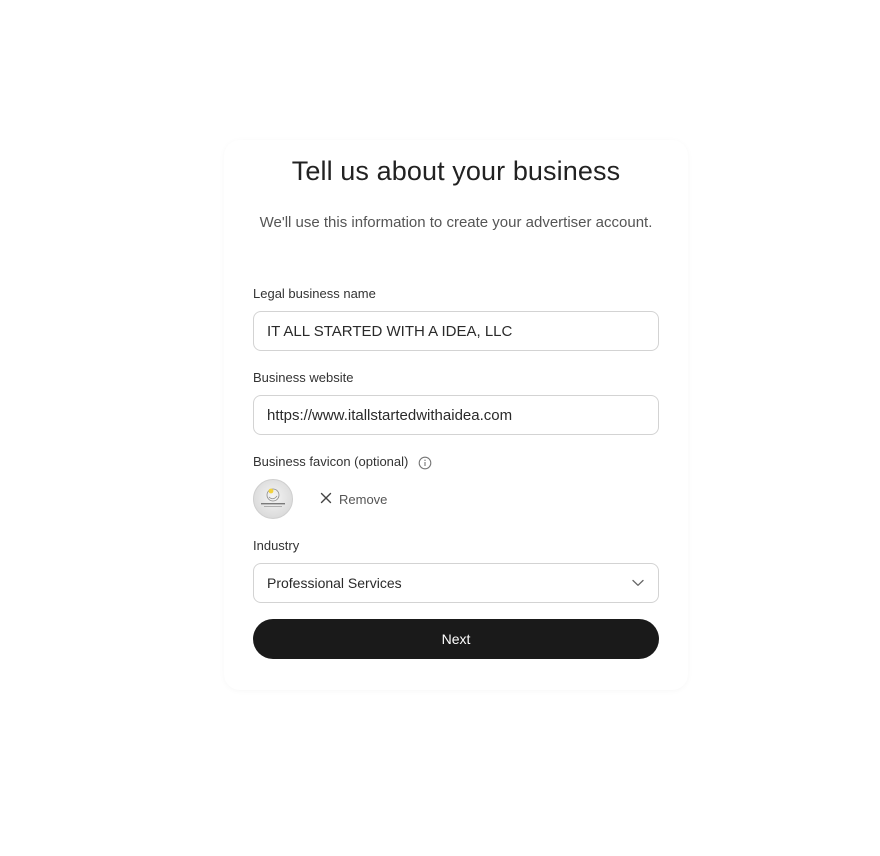 The height and width of the screenshot is (856, 880). Describe the element at coordinates (456, 171) in the screenshot. I see `page-title: Tell us about your business` at that location.